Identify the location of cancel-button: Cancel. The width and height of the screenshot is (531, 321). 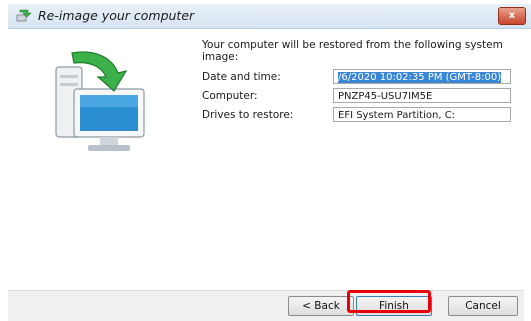
(483, 306).